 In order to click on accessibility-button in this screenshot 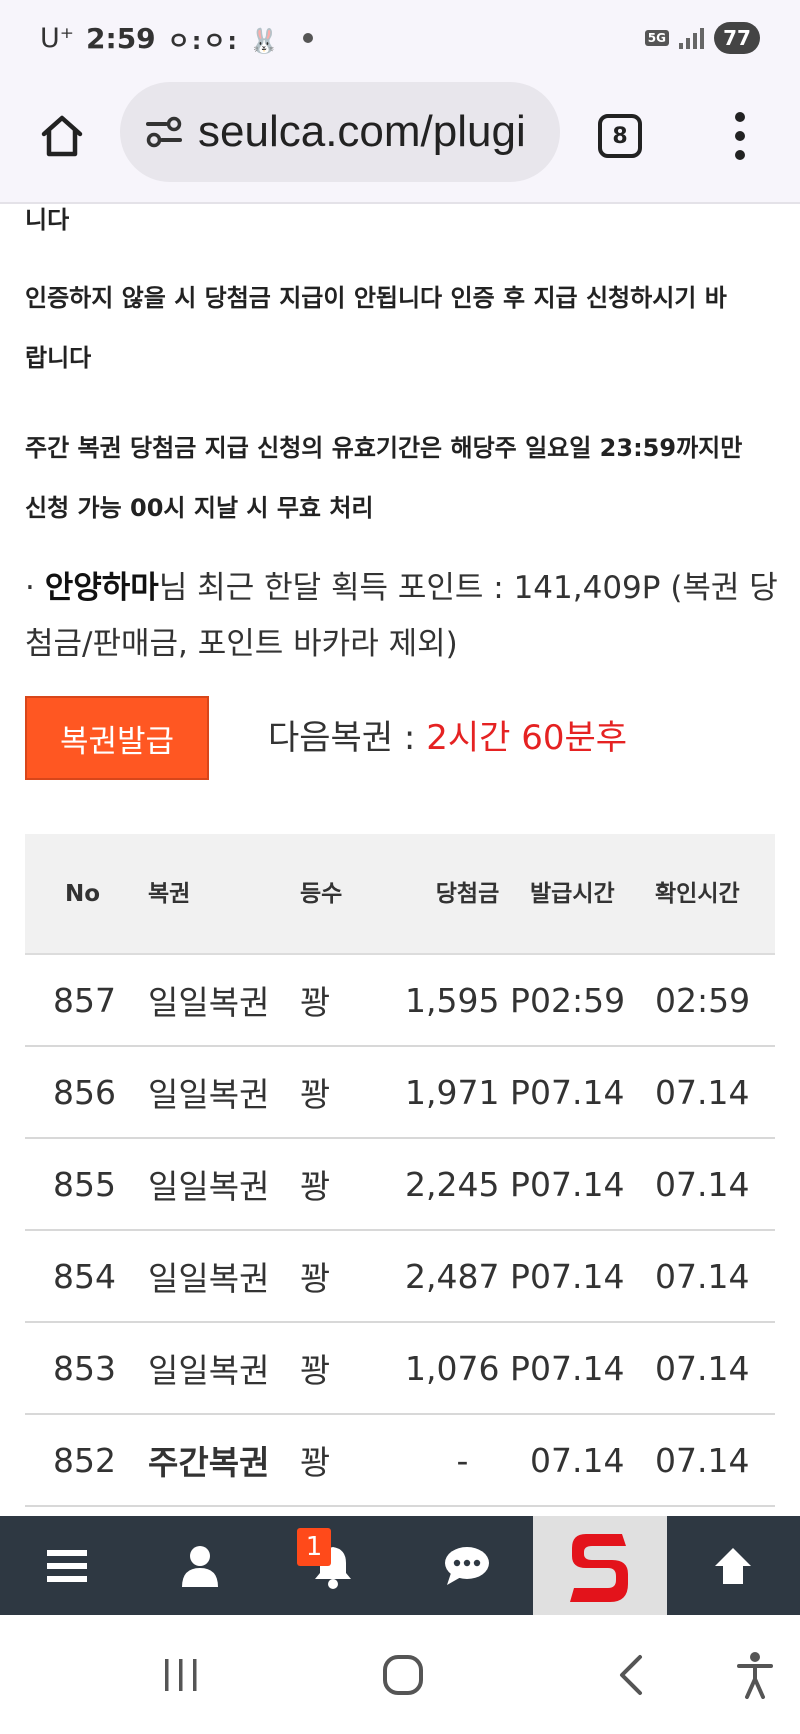, I will do `click(755, 1675)`.